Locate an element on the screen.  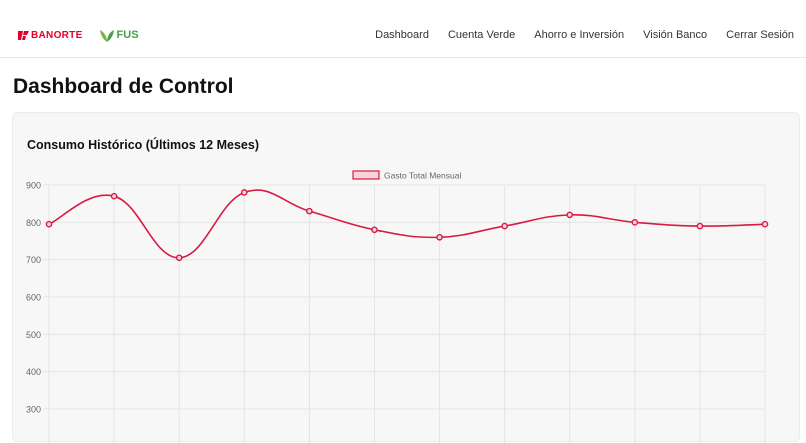
legend-swatch is located at coordinates (366, 175).